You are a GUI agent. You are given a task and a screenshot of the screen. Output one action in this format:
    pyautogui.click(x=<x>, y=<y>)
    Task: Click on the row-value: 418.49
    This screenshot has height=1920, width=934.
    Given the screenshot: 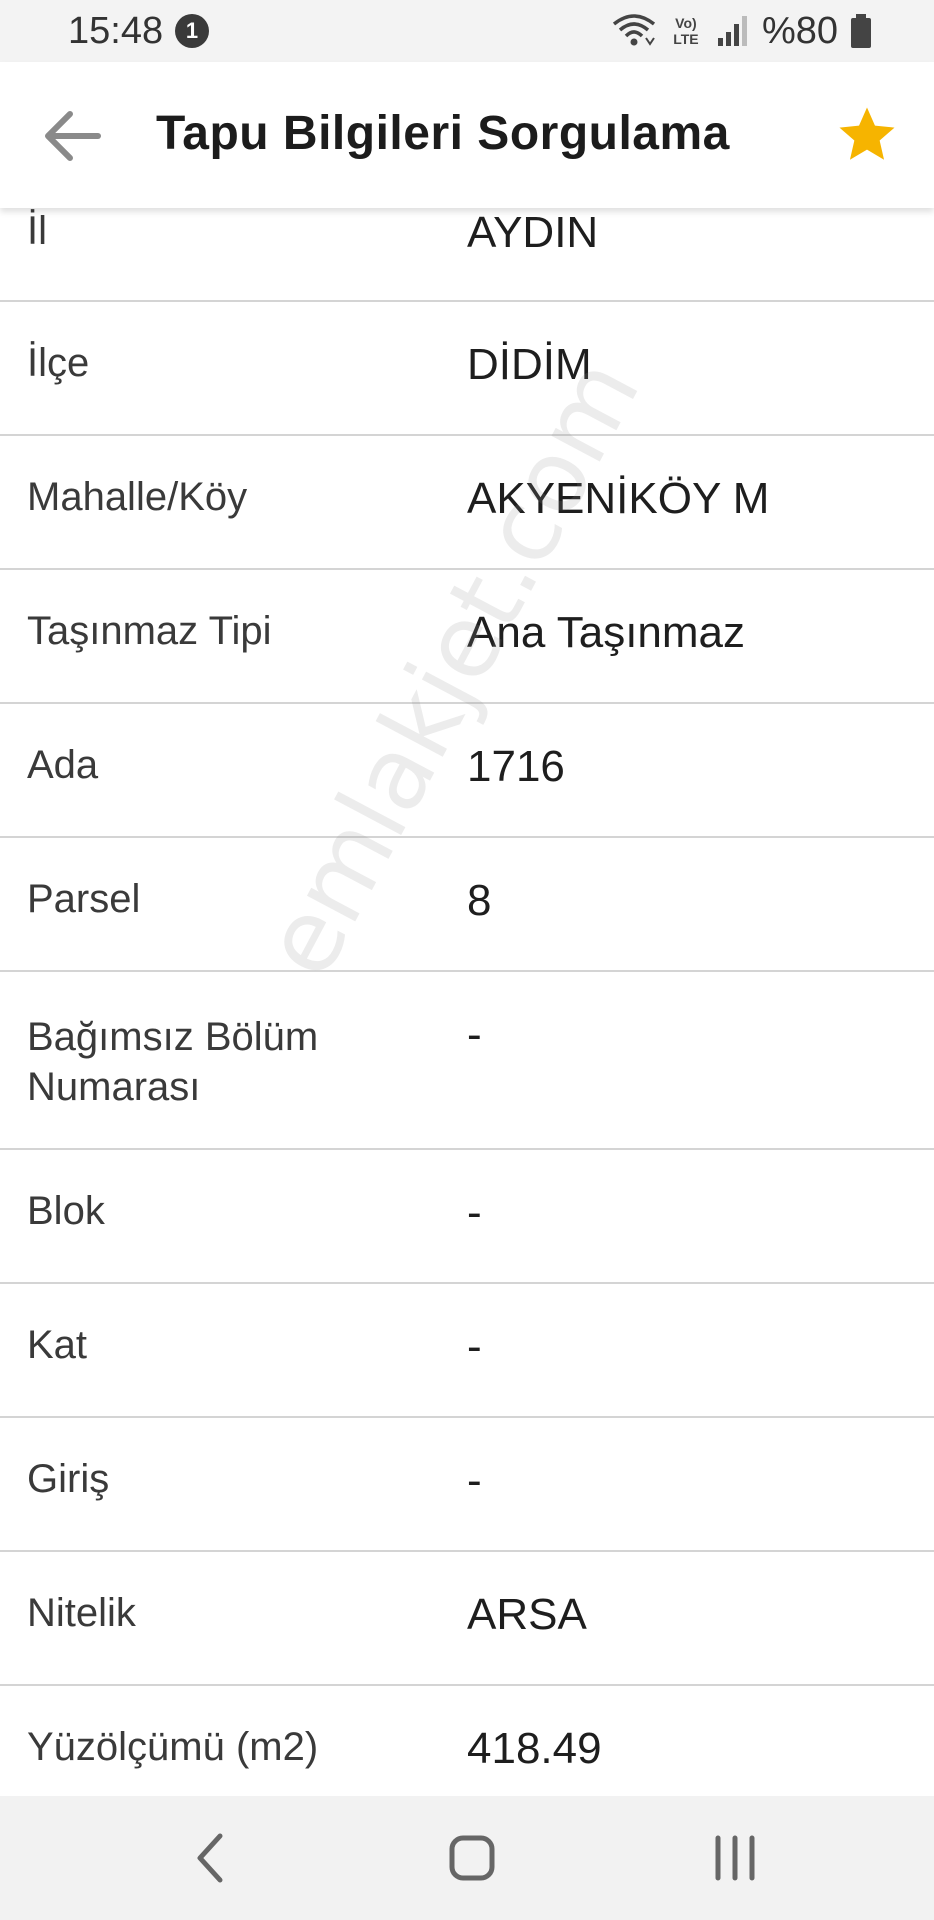 What is the action you would take?
    pyautogui.click(x=534, y=1748)
    